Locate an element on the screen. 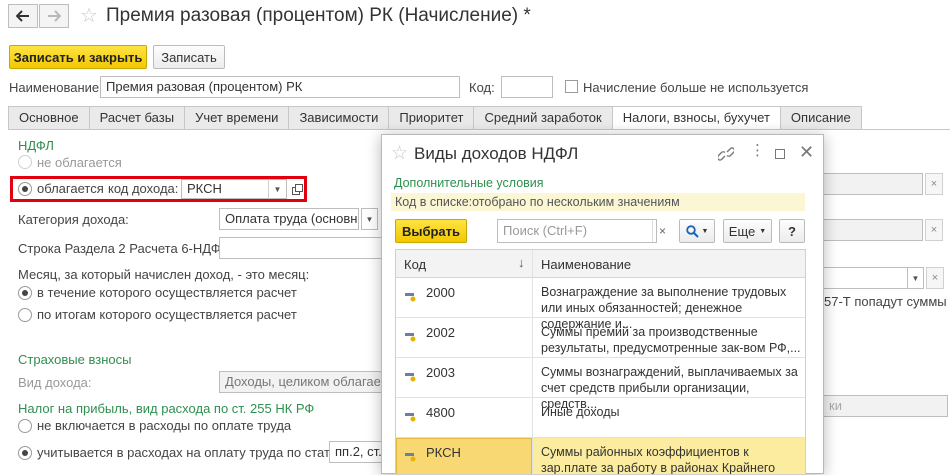  more-button-label: Еще is located at coordinates (742, 231).